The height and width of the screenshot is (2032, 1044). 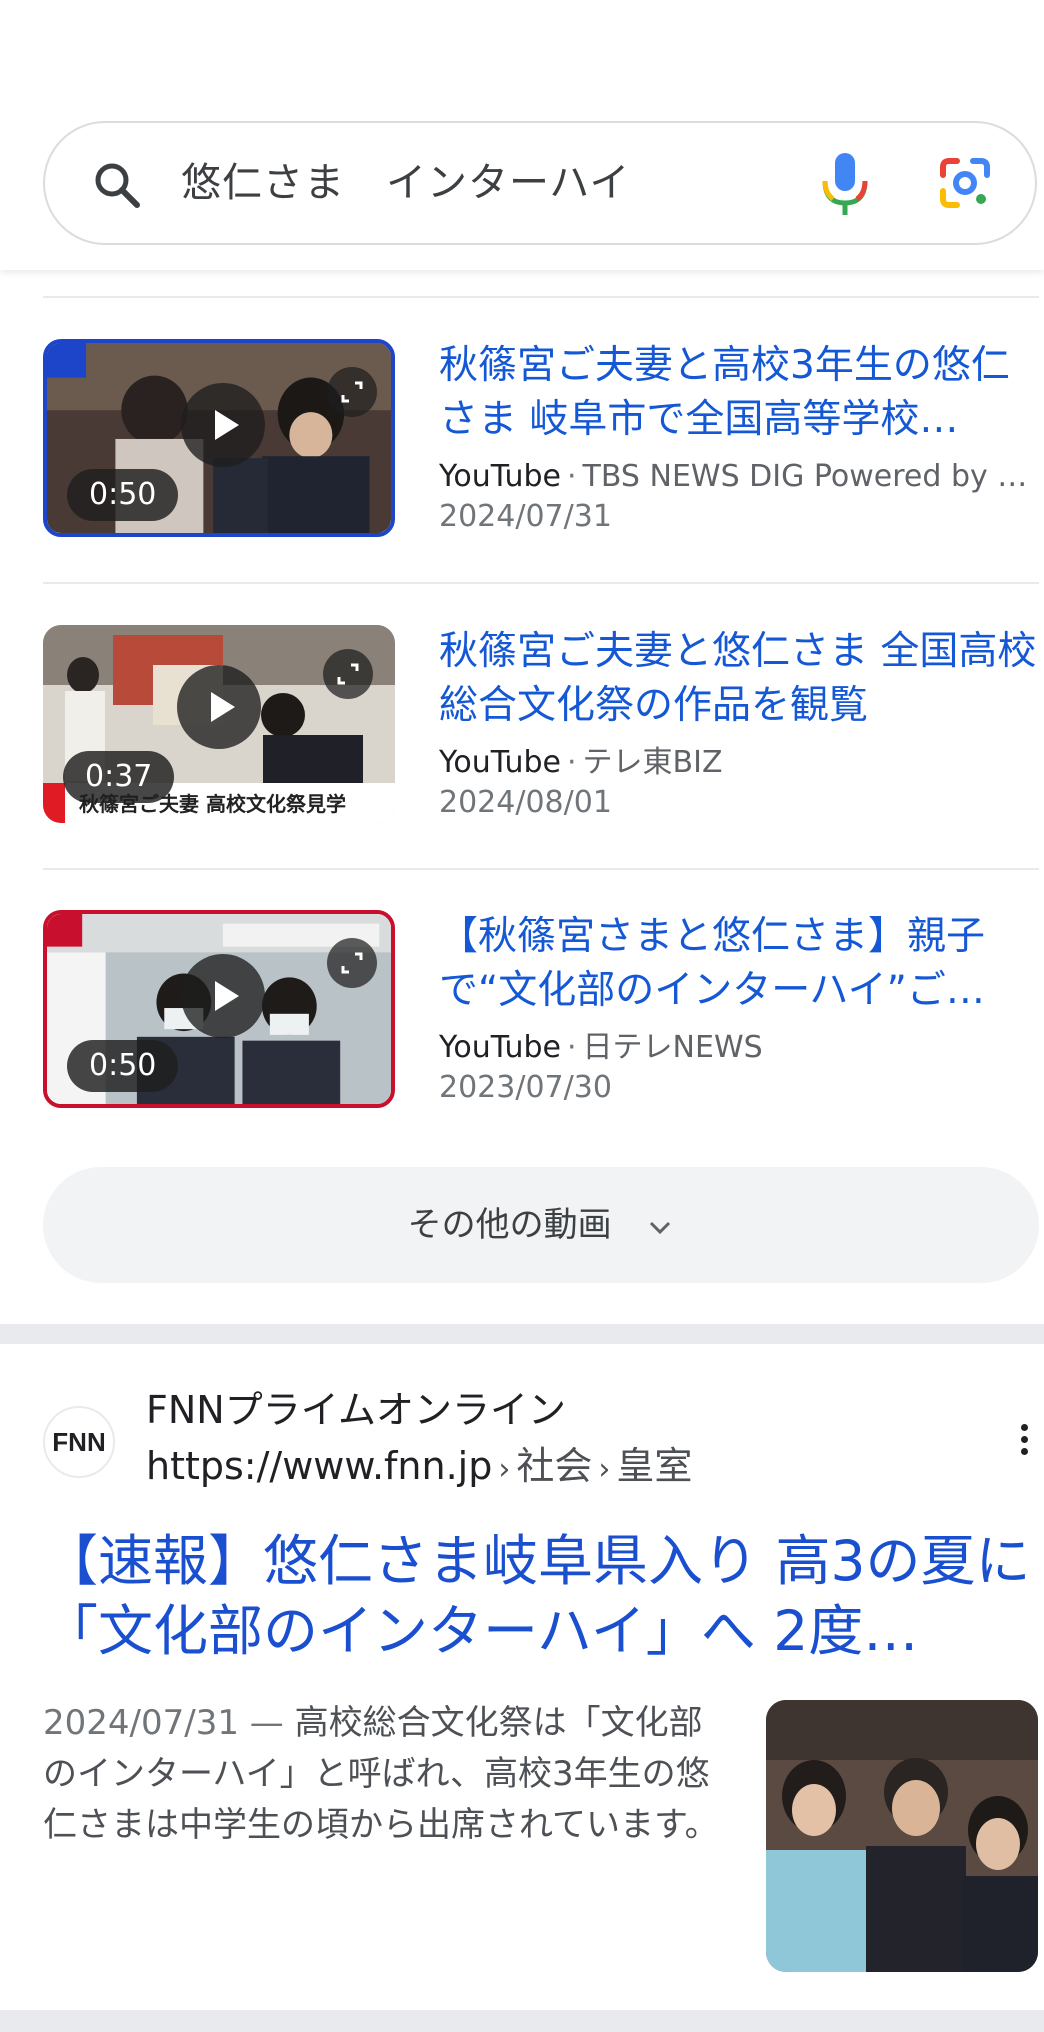 I want to click on thumbnail-image, so click(x=902, y=1836).